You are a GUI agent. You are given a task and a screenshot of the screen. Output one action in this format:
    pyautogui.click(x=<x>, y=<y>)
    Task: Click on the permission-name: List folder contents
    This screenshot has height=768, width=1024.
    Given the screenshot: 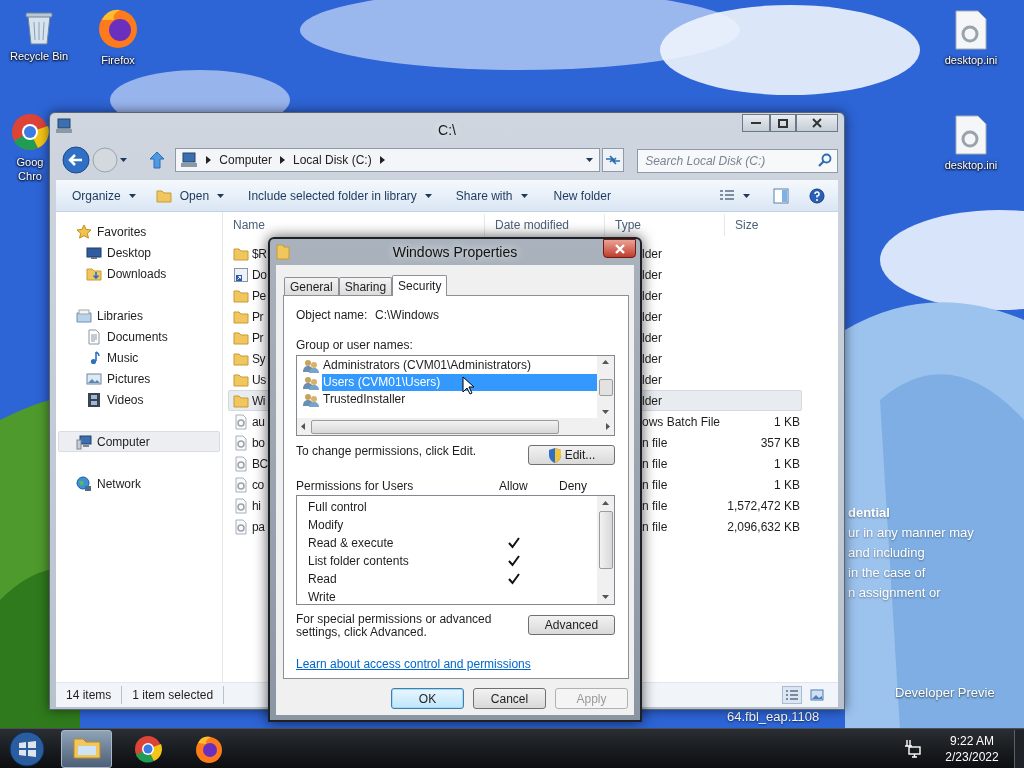 What is the action you would take?
    pyautogui.click(x=358, y=561)
    